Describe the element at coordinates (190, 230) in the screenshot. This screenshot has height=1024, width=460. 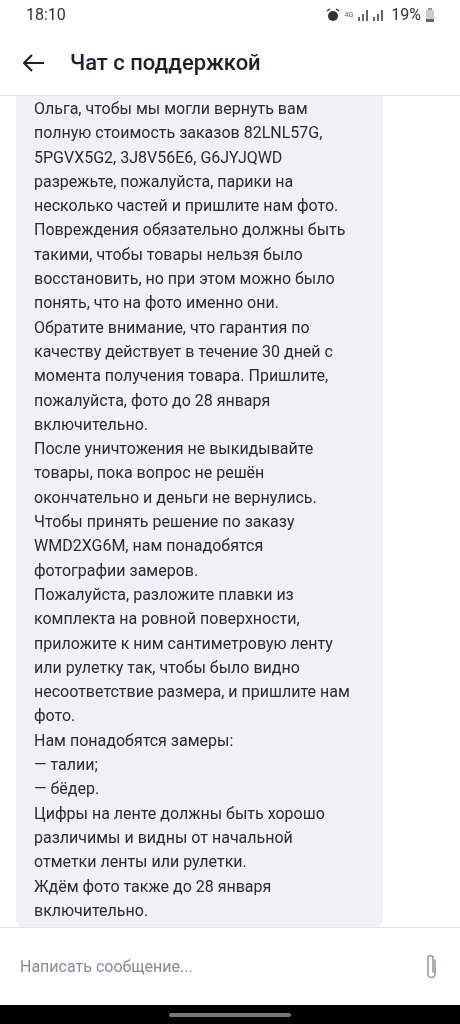
I see `message-text: Повреждения обязательно должны быть` at that location.